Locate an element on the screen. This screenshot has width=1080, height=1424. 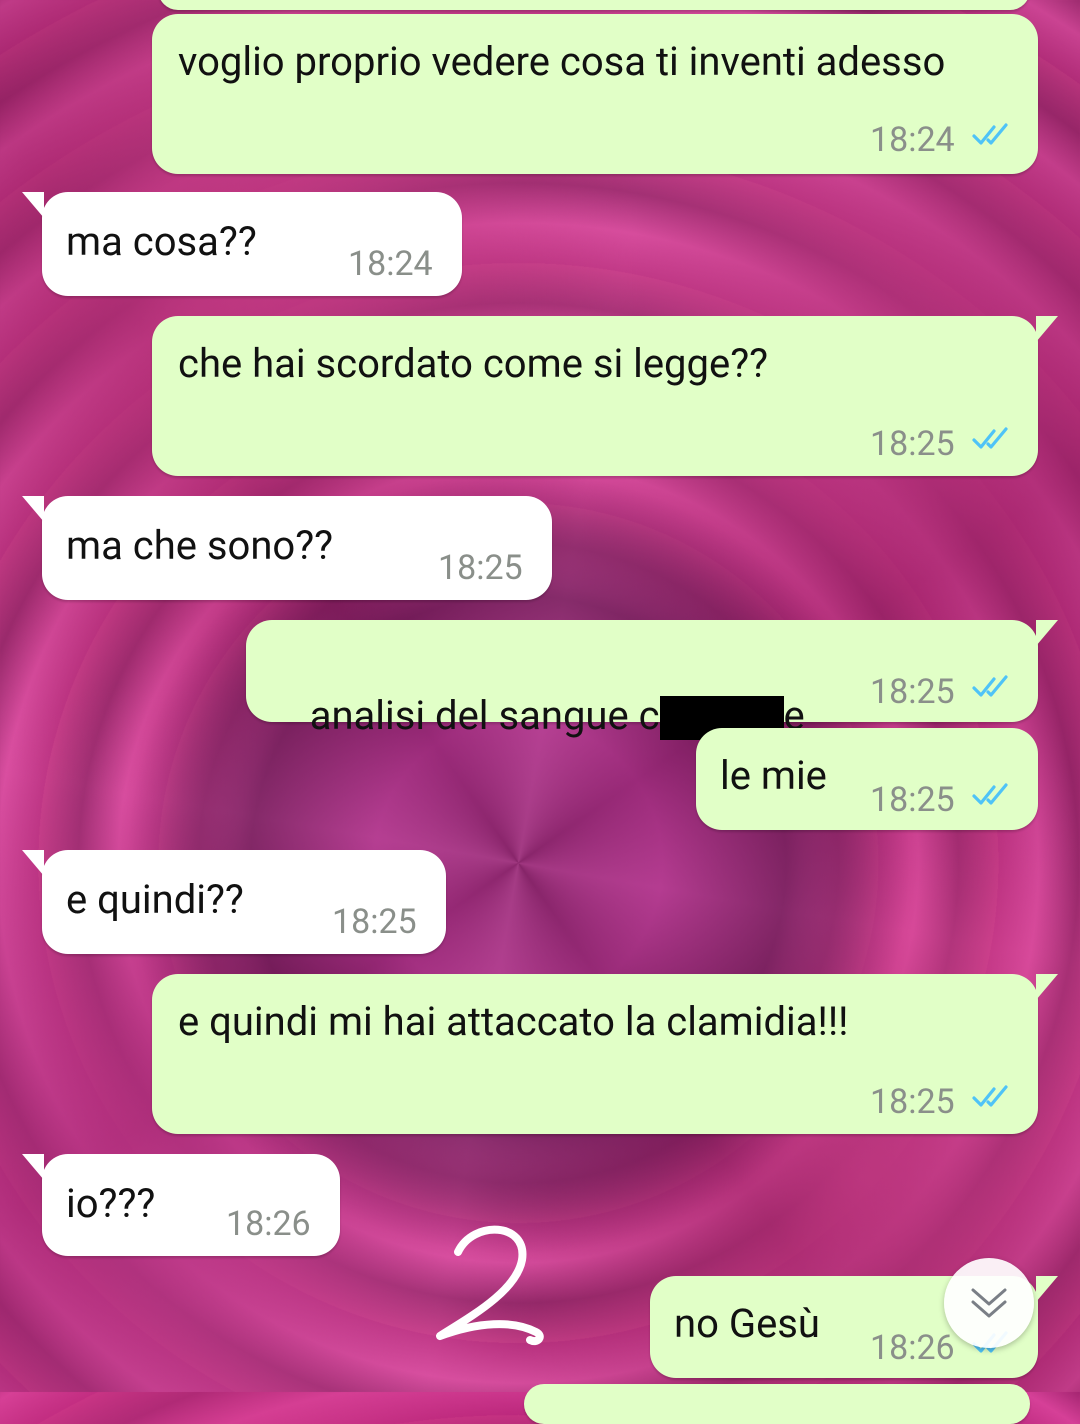
message-text-start: analisi del sangue c is located at coordinates (484, 715).